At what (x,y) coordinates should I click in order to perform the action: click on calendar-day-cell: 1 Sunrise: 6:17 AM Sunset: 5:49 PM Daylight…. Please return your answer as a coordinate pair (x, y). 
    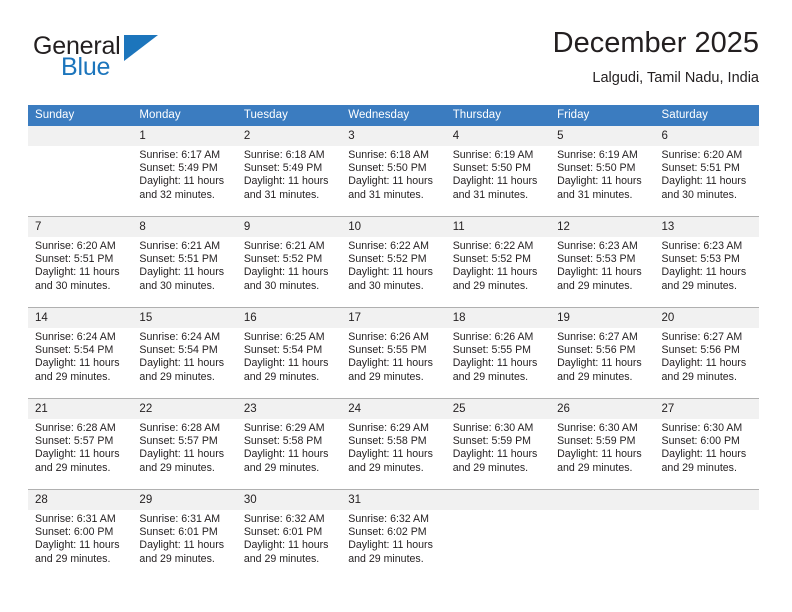
    Looking at the image, I should click on (184, 171).